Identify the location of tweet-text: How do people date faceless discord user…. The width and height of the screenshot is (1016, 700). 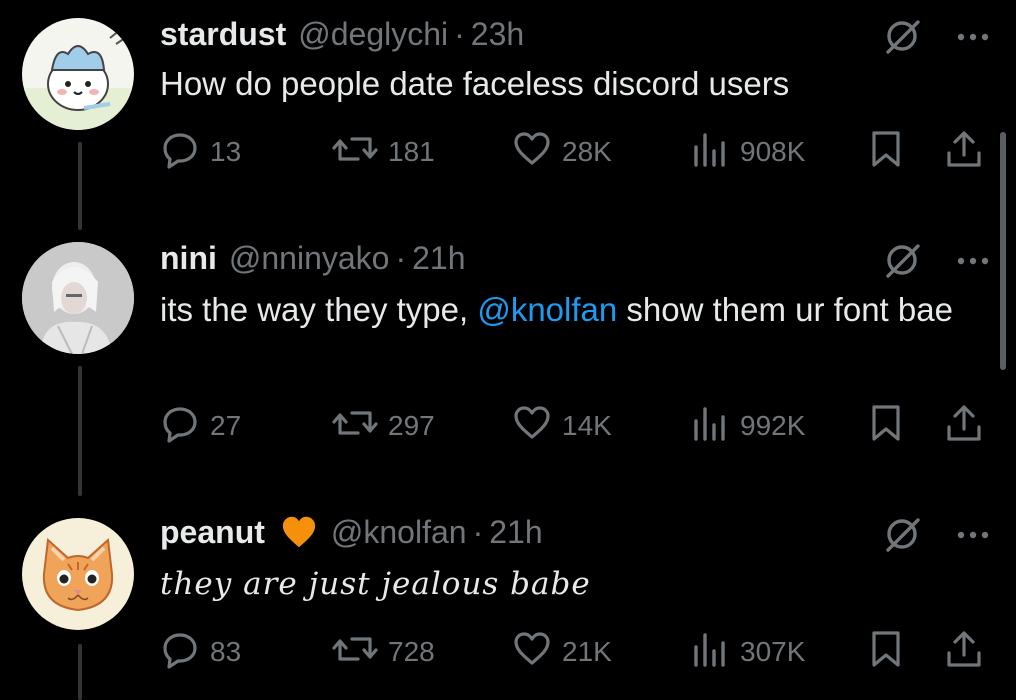
(570, 84).